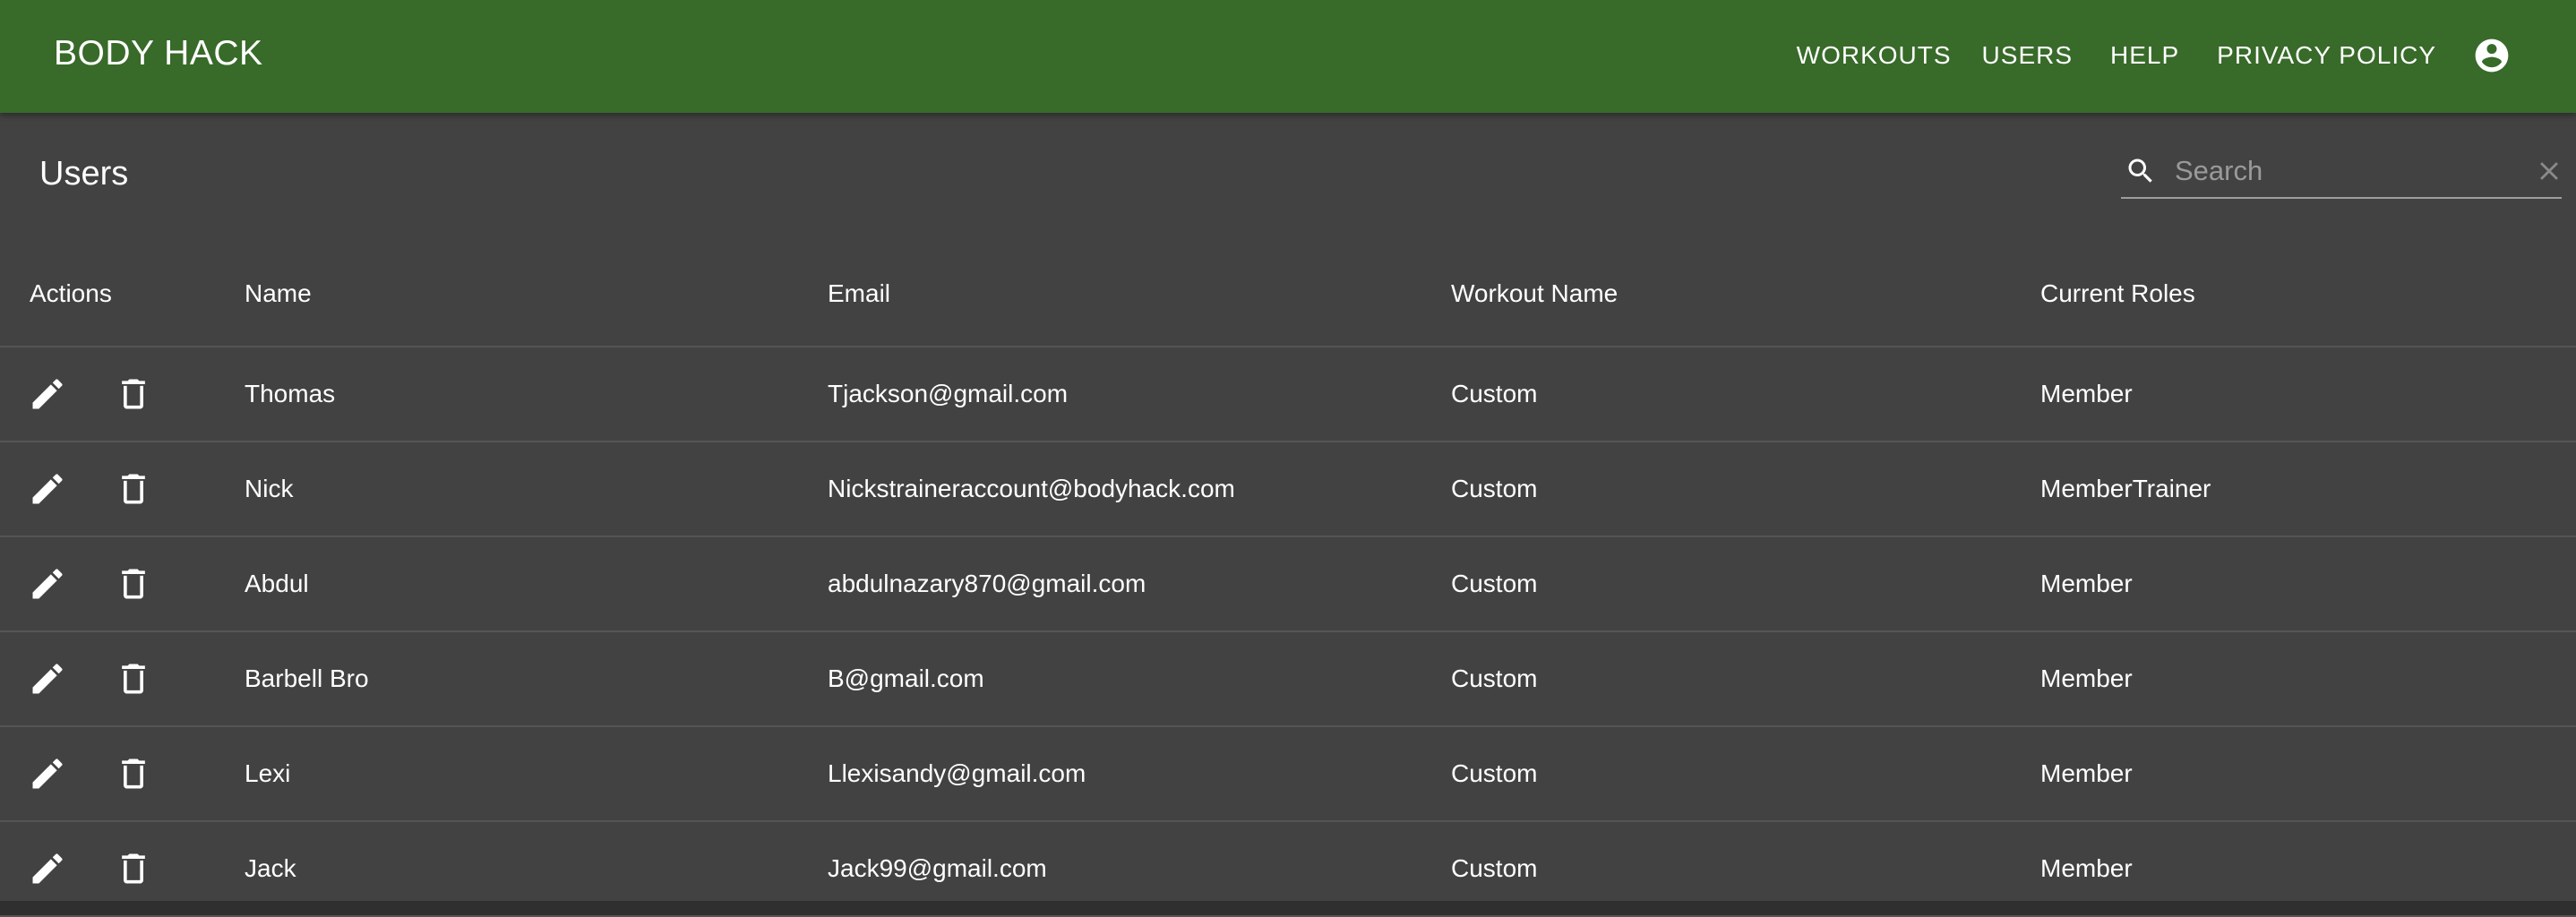 Image resolution: width=2576 pixels, height=917 pixels. Describe the element at coordinates (536, 584) in the screenshot. I see `cell-name: Abdul` at that location.